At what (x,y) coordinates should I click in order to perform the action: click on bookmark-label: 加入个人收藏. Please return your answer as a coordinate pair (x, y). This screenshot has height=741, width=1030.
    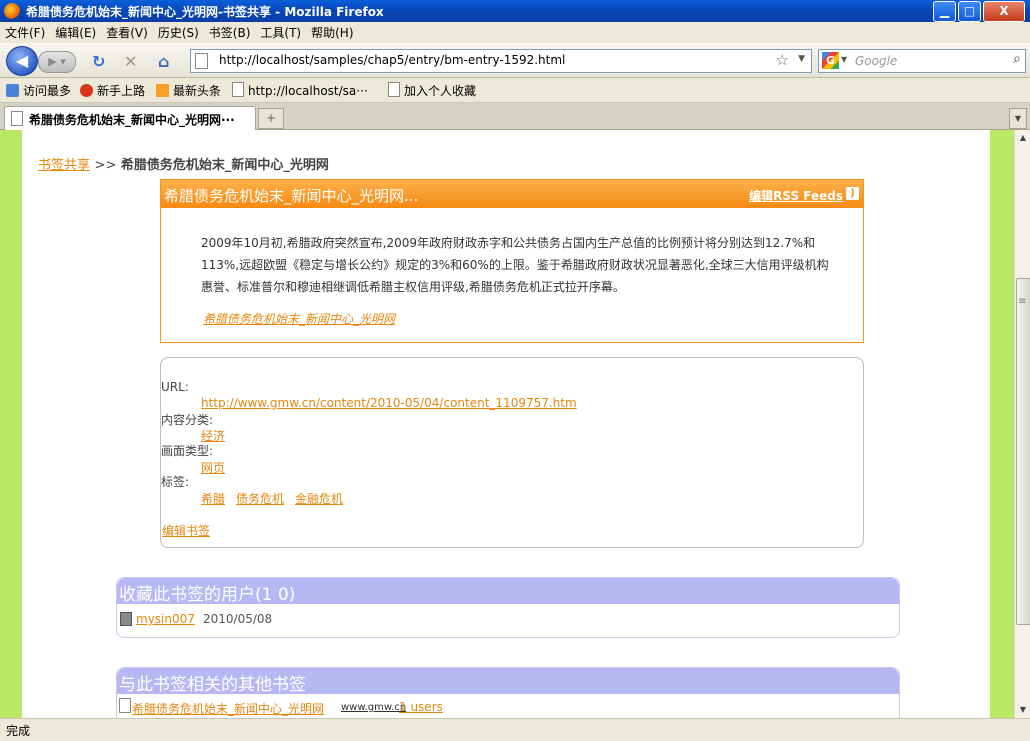
    Looking at the image, I should click on (440, 91).